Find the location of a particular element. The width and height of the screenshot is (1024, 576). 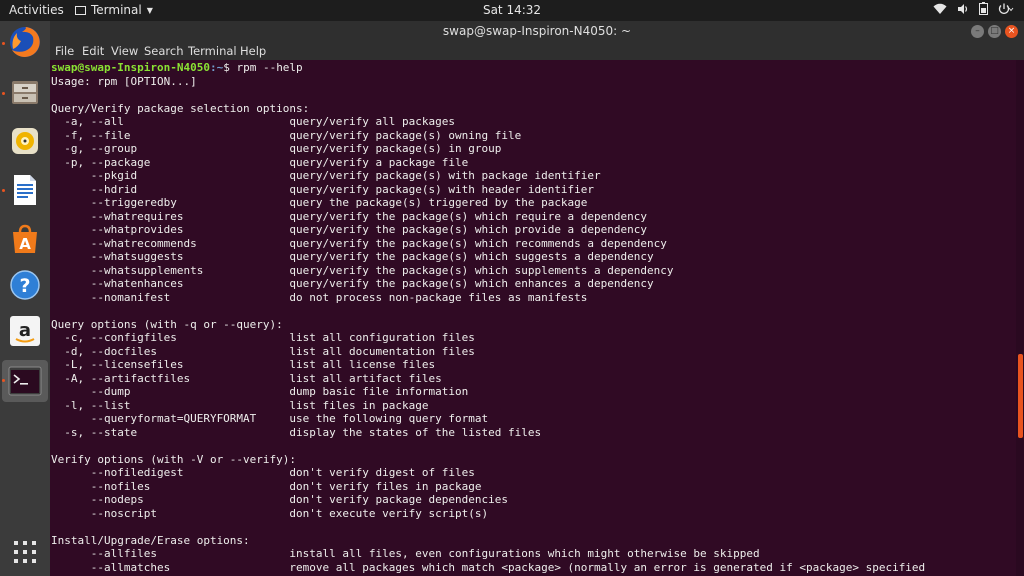

prompt-user: swap@swap-Inspiron-N4050 is located at coordinates (130, 67).